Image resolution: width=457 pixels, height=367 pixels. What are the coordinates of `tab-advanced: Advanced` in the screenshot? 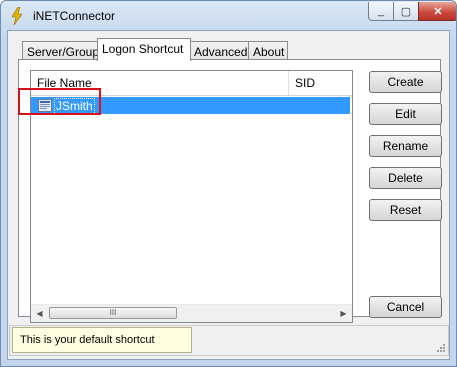 It's located at (219, 51).